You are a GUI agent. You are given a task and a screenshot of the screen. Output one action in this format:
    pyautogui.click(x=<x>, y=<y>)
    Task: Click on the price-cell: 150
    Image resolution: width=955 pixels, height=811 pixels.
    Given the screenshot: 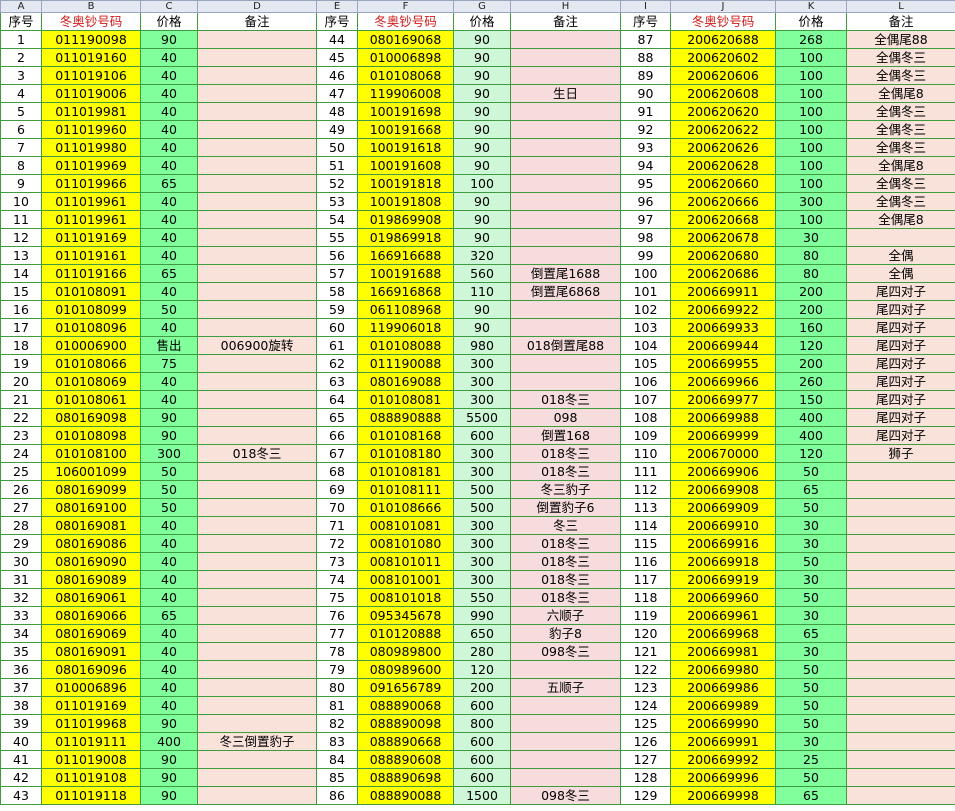 What is the action you would take?
    pyautogui.click(x=811, y=399)
    